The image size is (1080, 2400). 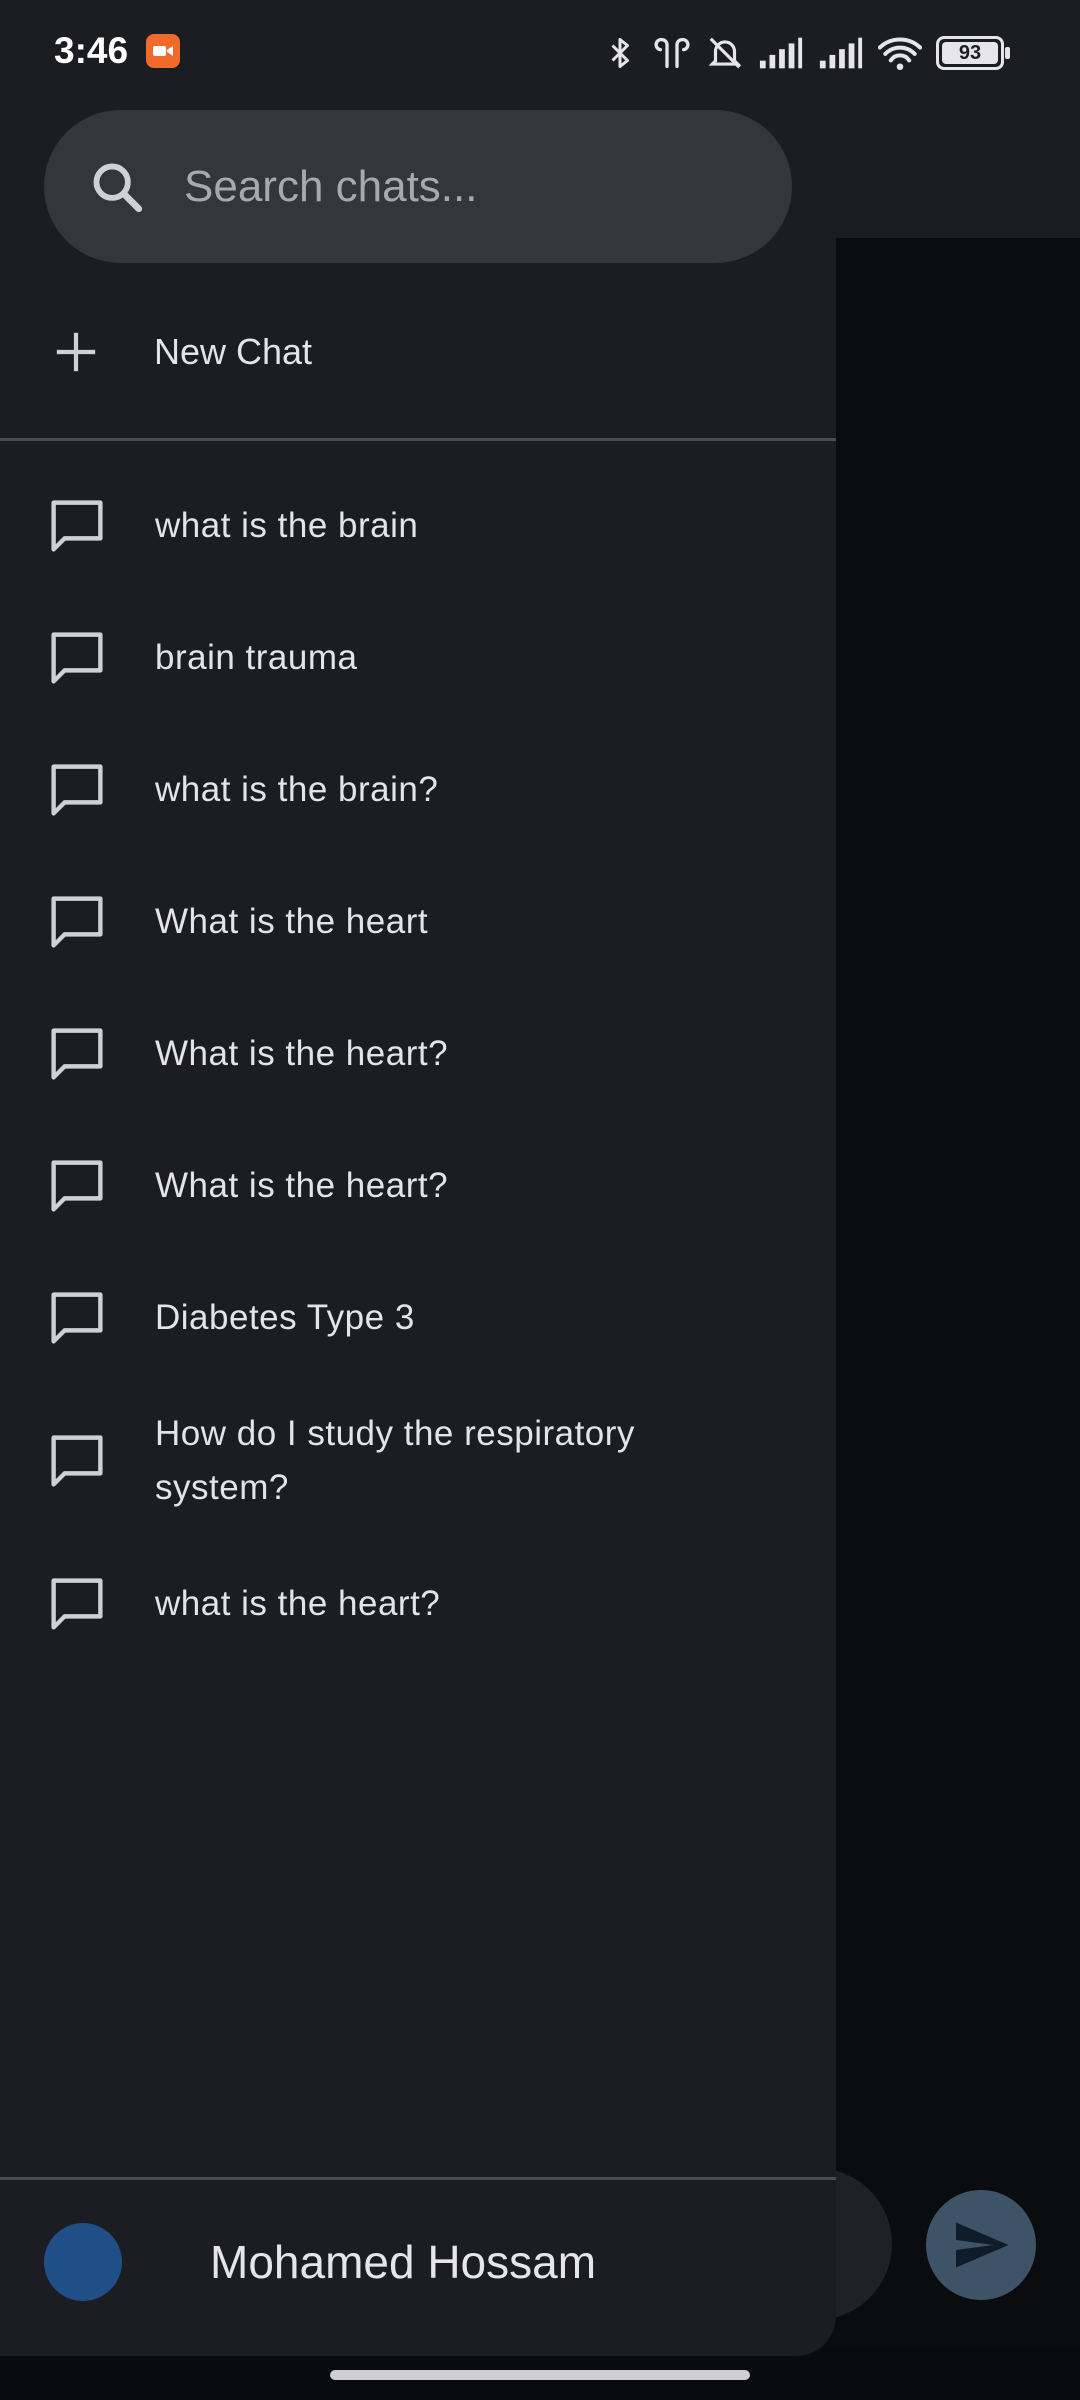 What do you see at coordinates (287, 525) in the screenshot?
I see `chat-title: what is the brain` at bounding box center [287, 525].